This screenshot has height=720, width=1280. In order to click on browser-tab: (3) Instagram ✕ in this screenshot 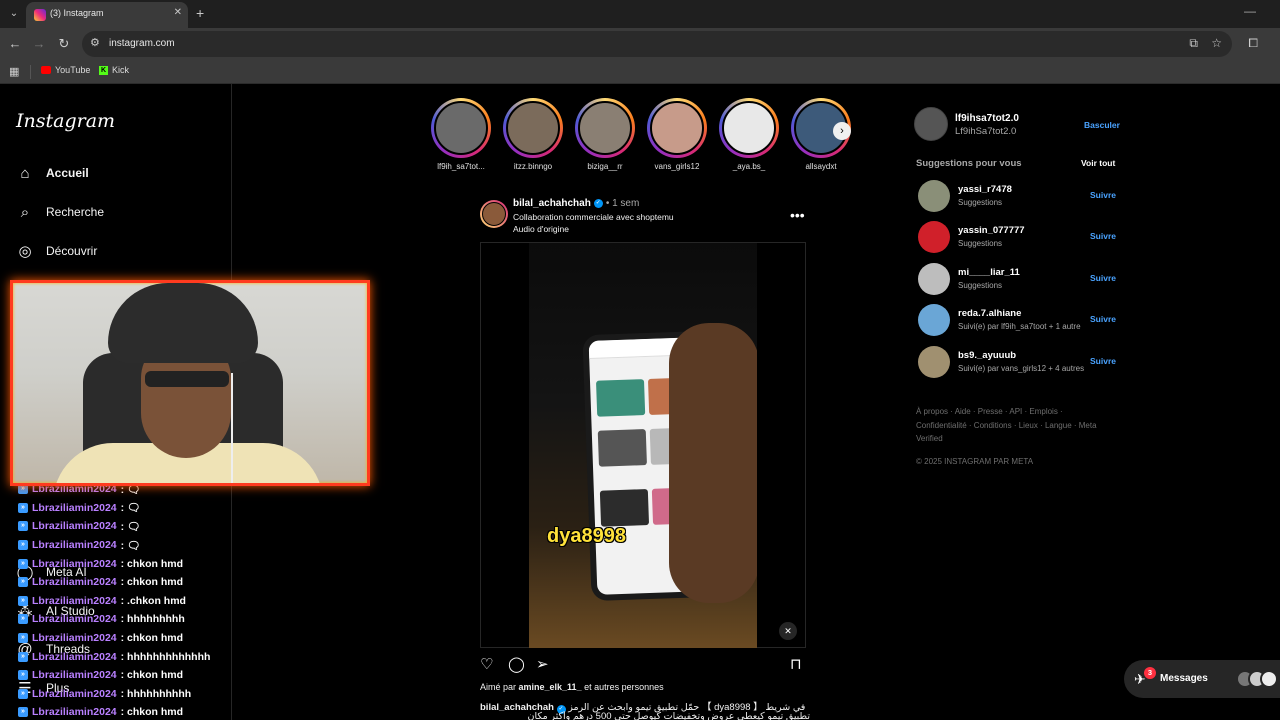, I will do `click(107, 15)`.